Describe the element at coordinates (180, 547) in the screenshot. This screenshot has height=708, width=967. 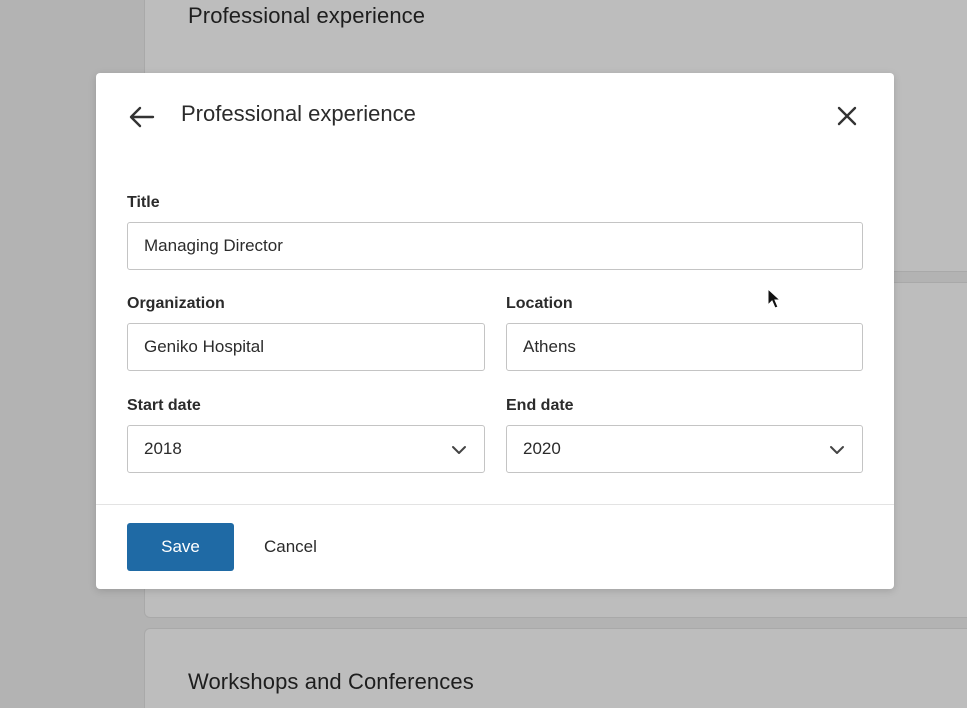
I see `save-button: Save` at that location.